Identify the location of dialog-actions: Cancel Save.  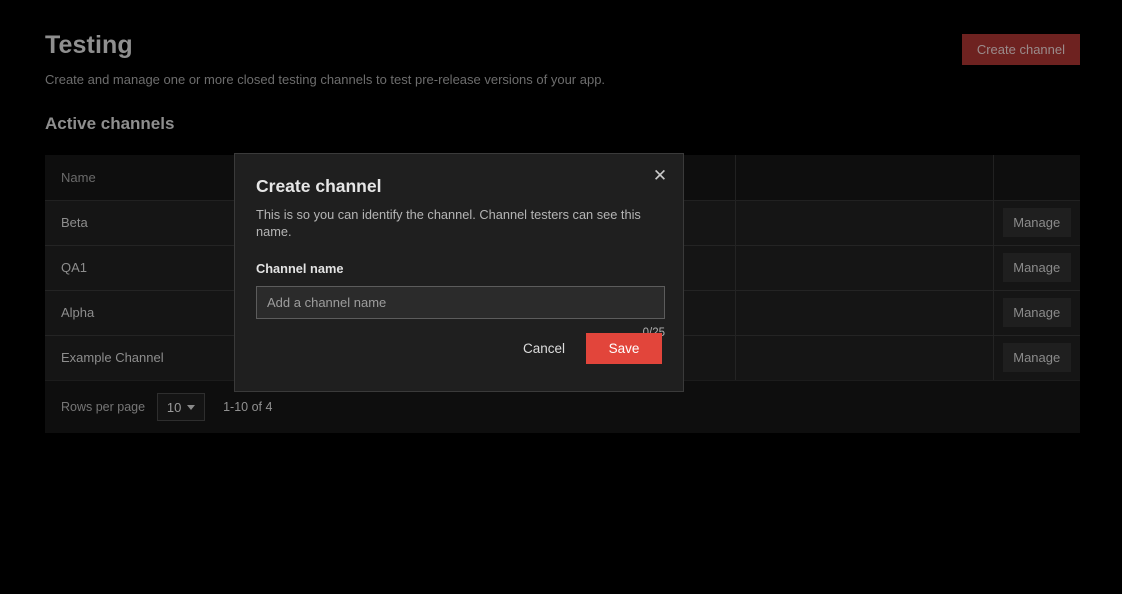
(588, 348).